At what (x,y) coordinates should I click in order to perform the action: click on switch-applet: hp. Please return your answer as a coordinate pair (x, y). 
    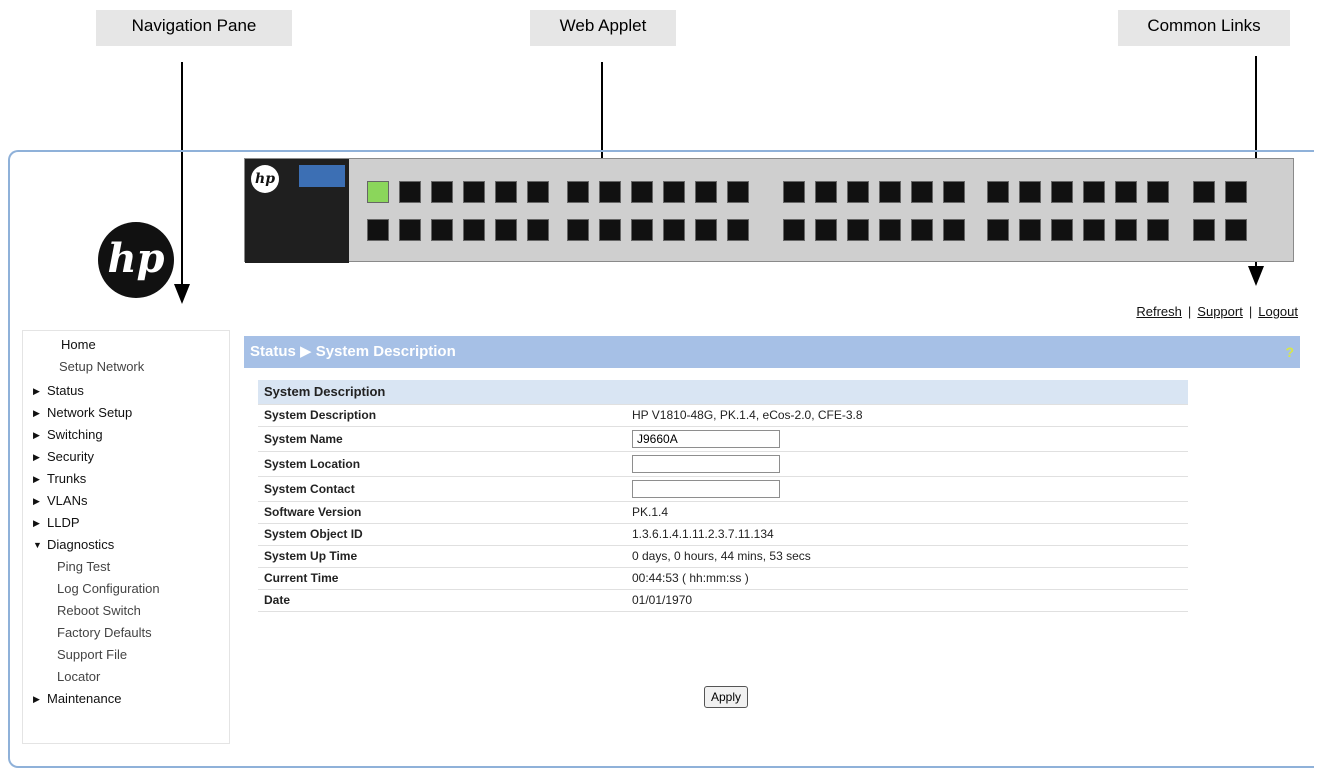
    Looking at the image, I should click on (769, 210).